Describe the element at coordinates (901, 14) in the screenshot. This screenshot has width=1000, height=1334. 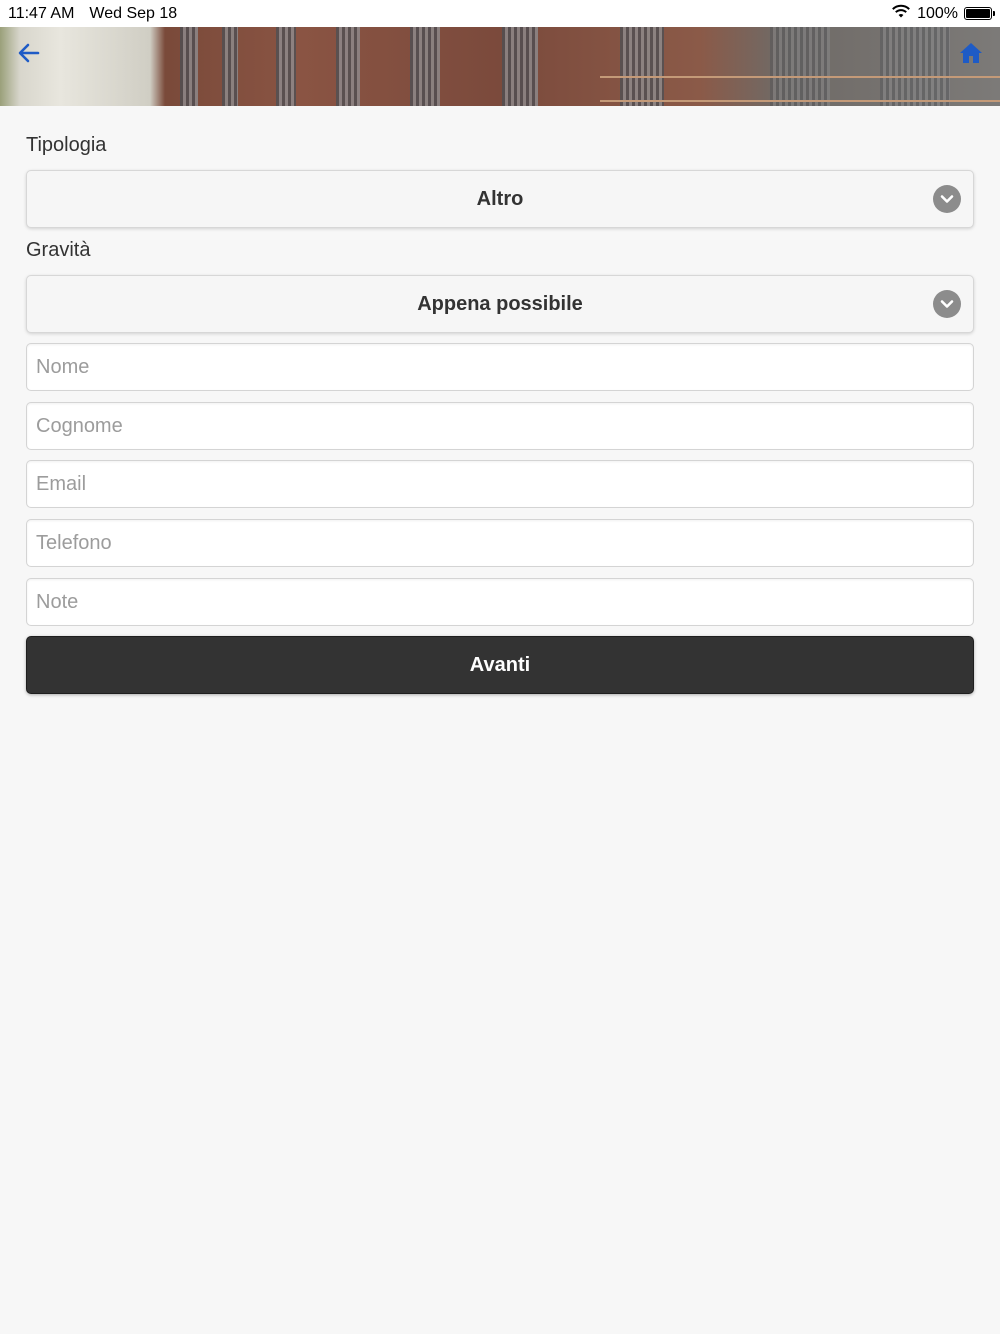
I see `wifi-icon` at that location.